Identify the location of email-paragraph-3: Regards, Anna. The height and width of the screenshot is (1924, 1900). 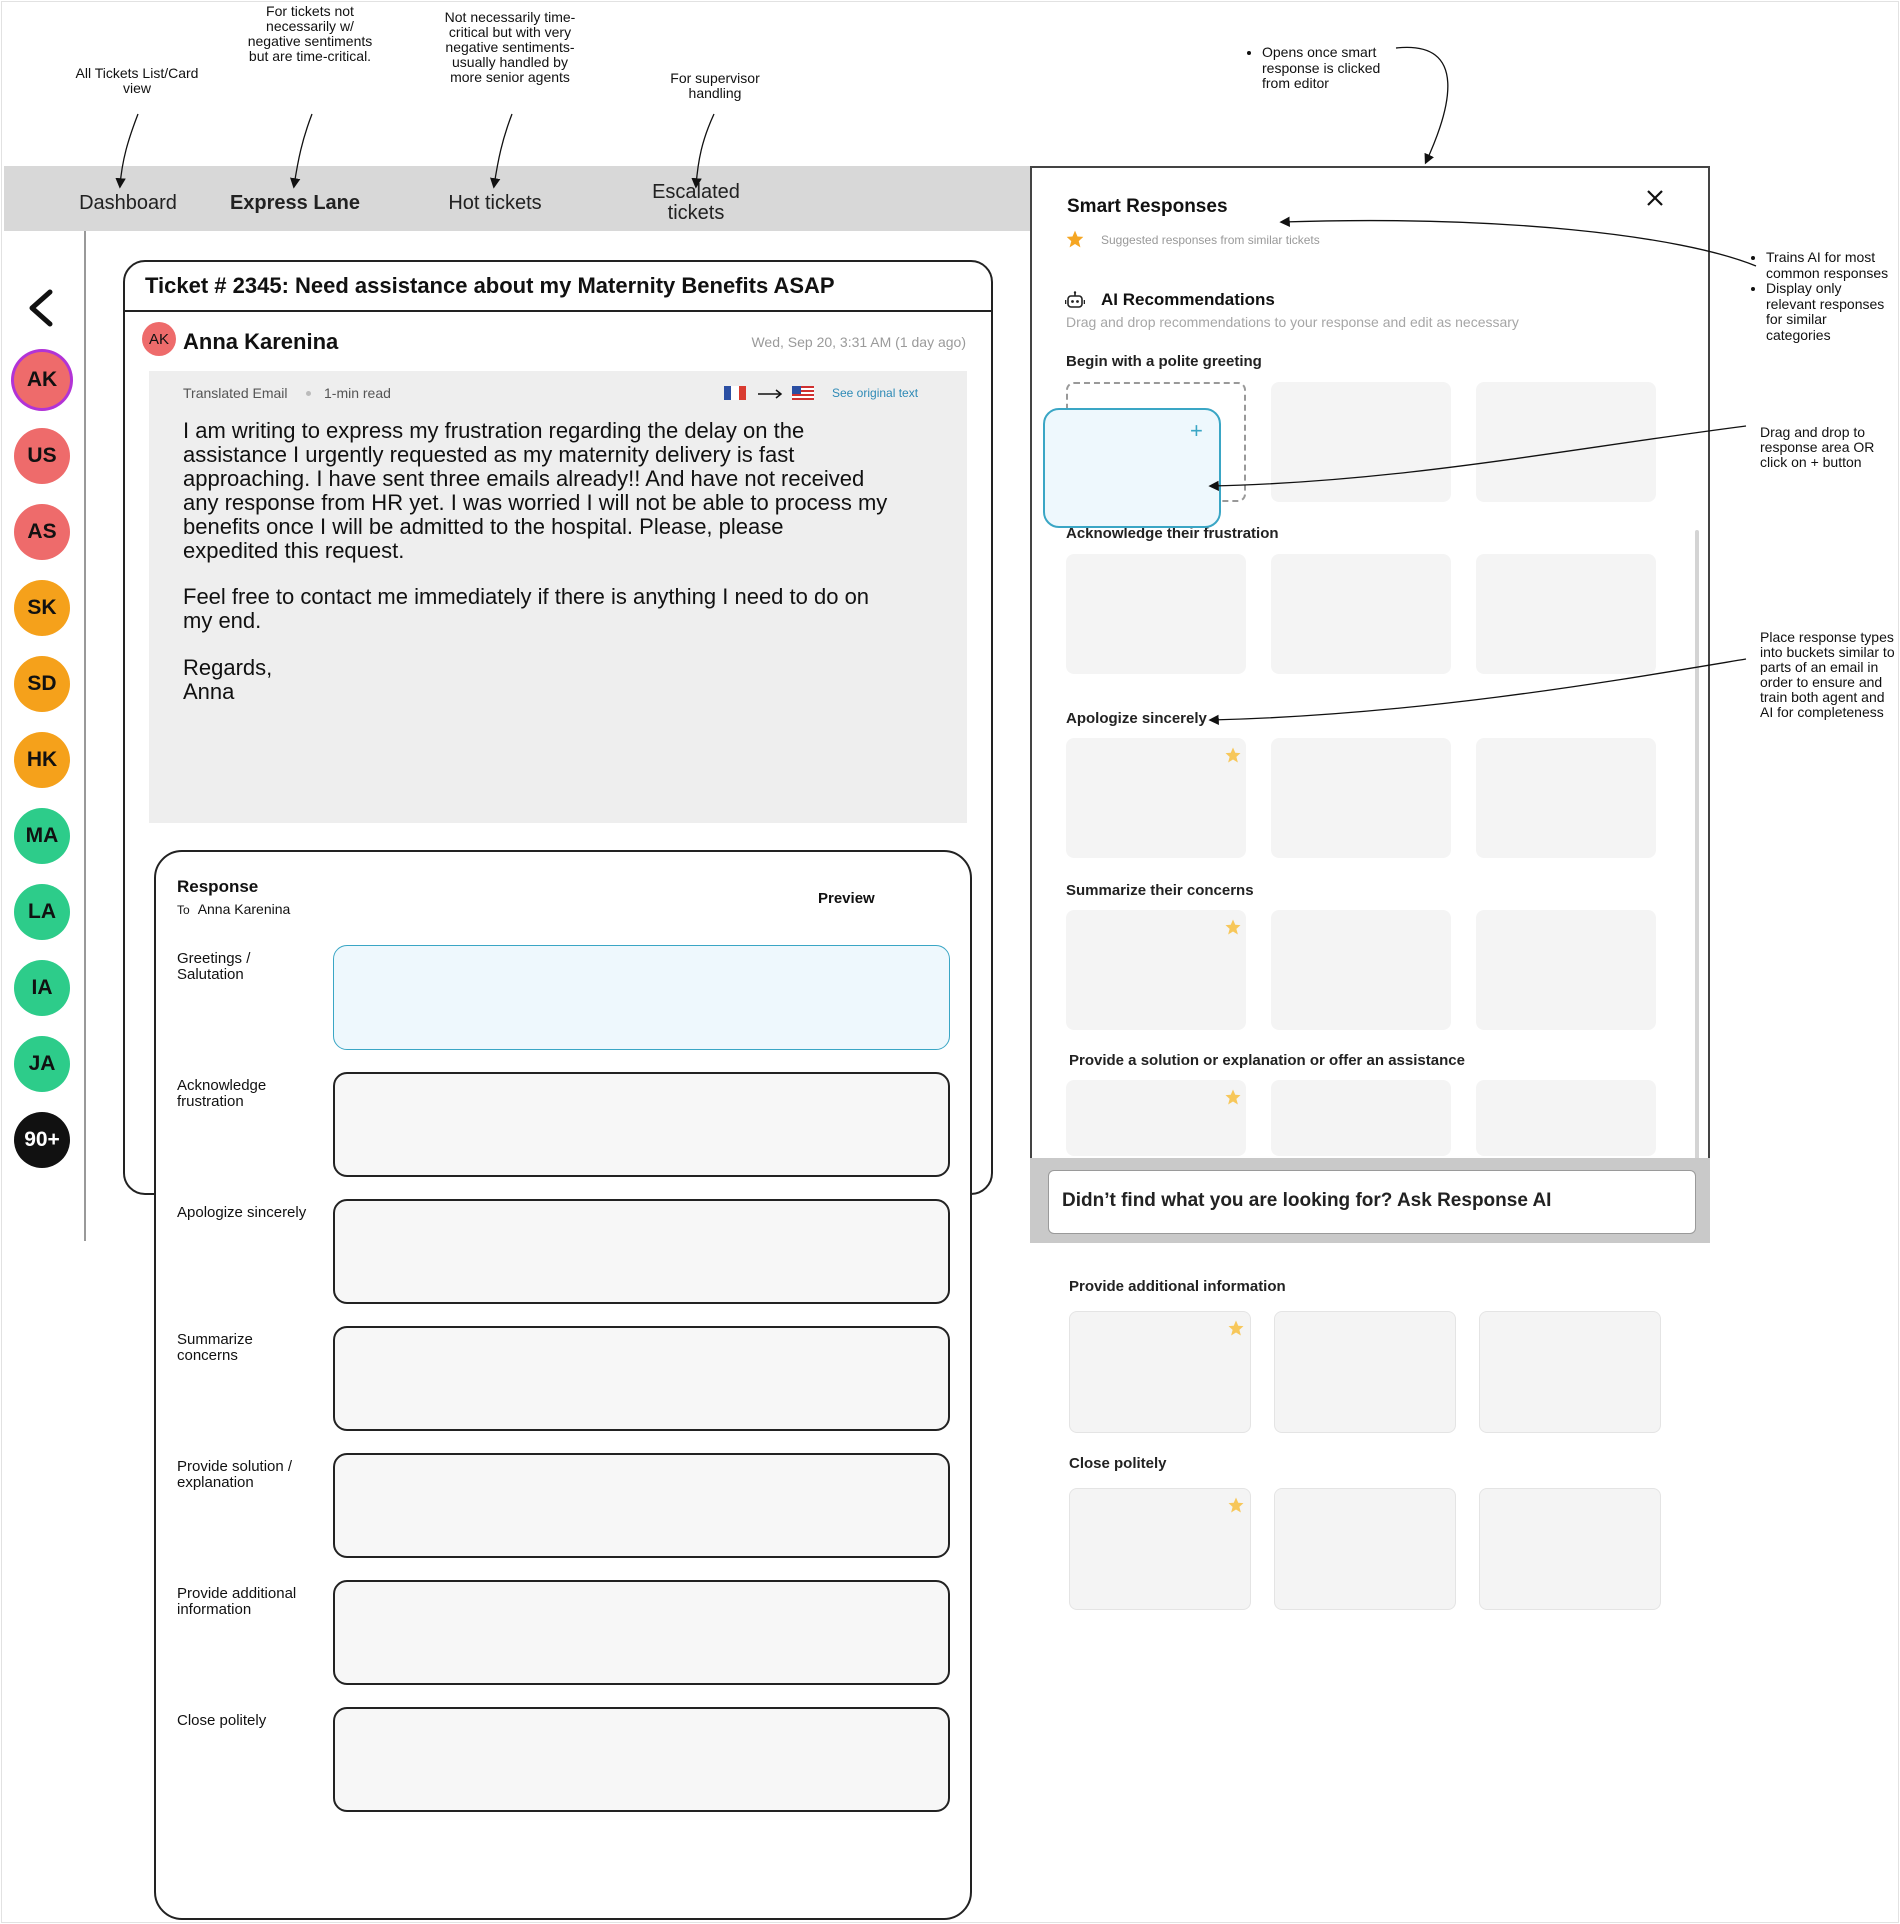
(228, 679).